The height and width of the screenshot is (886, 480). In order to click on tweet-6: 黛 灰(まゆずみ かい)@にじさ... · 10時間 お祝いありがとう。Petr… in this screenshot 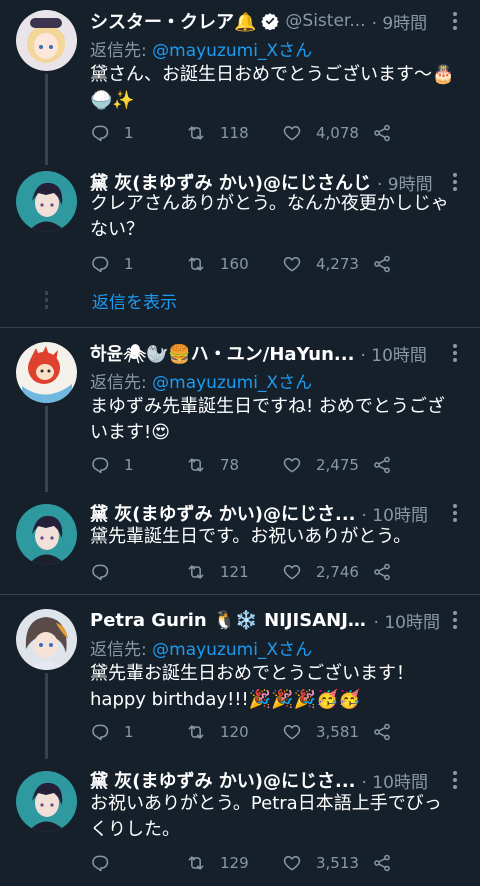, I will do `click(240, 822)`.